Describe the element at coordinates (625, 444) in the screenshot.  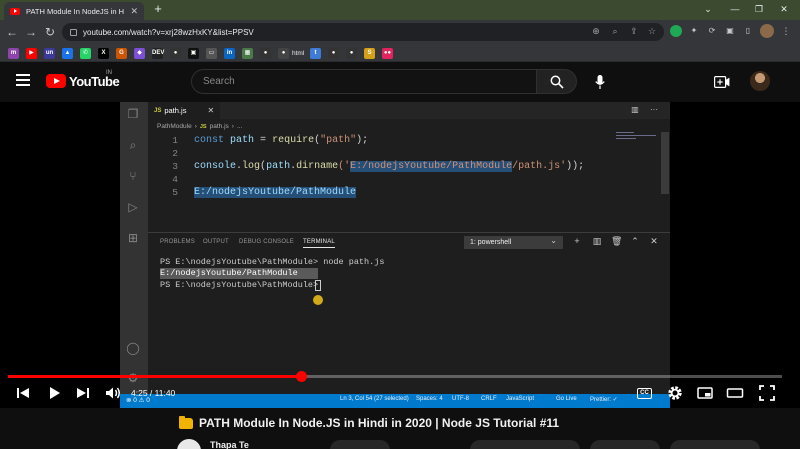
I see `share-button` at that location.